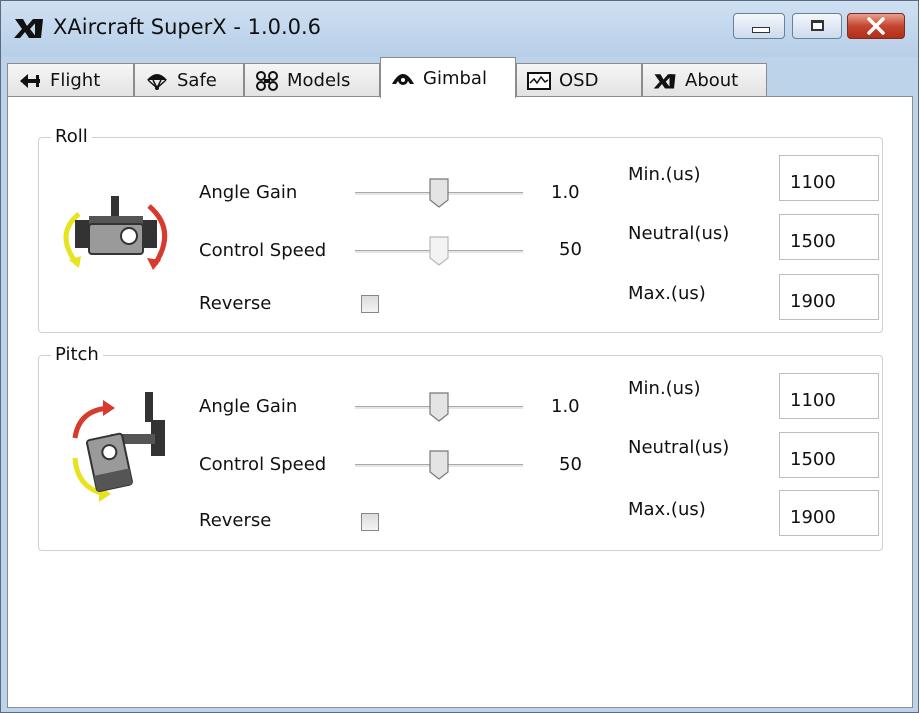 Image resolution: width=920 pixels, height=713 pixels. What do you see at coordinates (761, 30) in the screenshot?
I see `minimize-icon` at bounding box center [761, 30].